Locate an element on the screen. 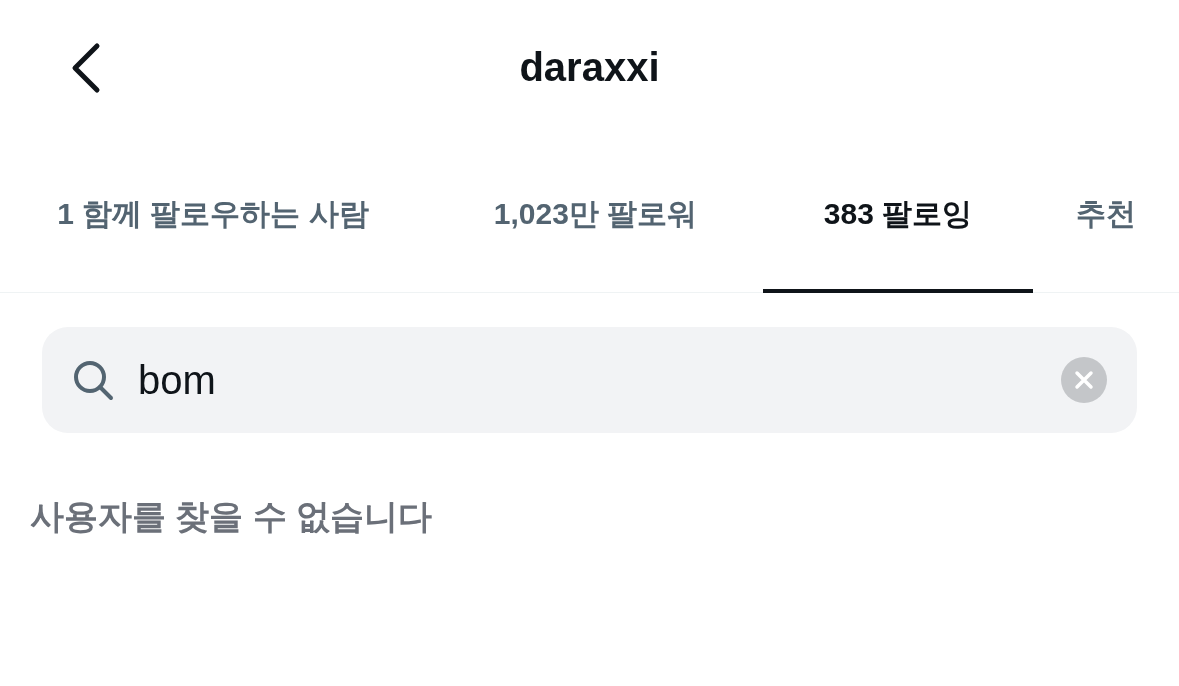 The image size is (1179, 686). tab: 1 함께 팔로우하는 사람 is located at coordinates (213, 213).